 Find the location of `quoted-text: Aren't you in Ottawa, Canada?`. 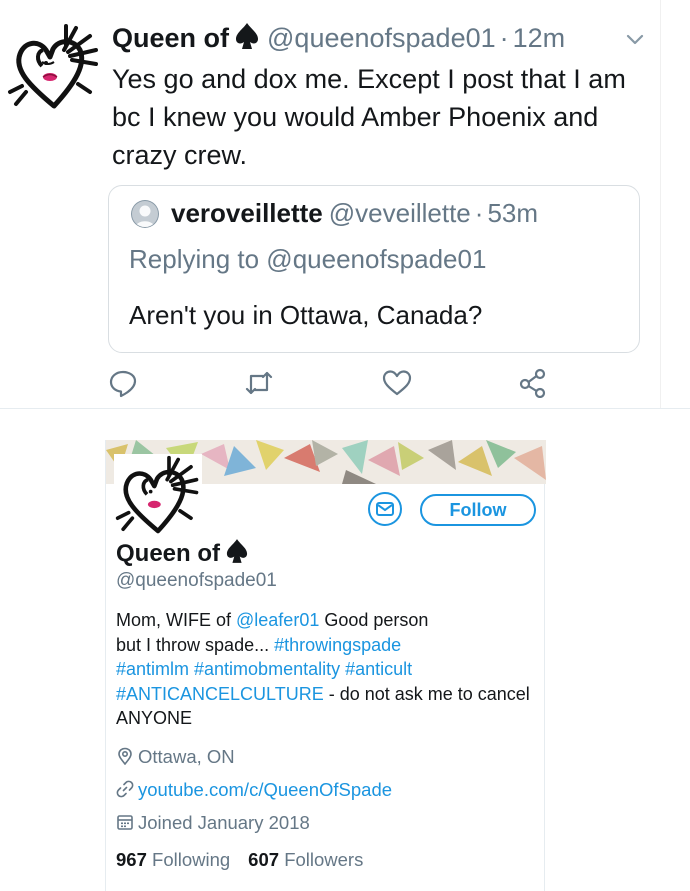

quoted-text: Aren't you in Ottawa, Canada? is located at coordinates (306, 315).